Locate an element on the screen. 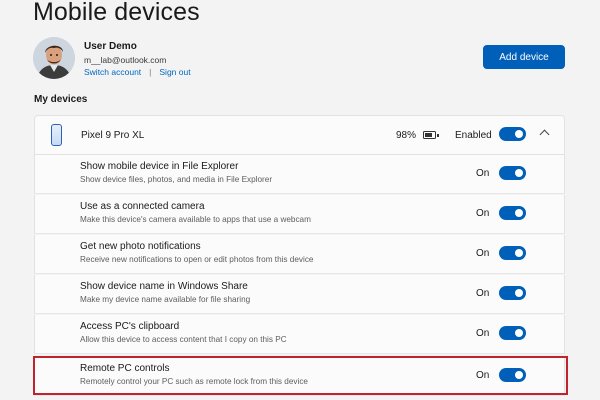  avatar is located at coordinates (54, 58).